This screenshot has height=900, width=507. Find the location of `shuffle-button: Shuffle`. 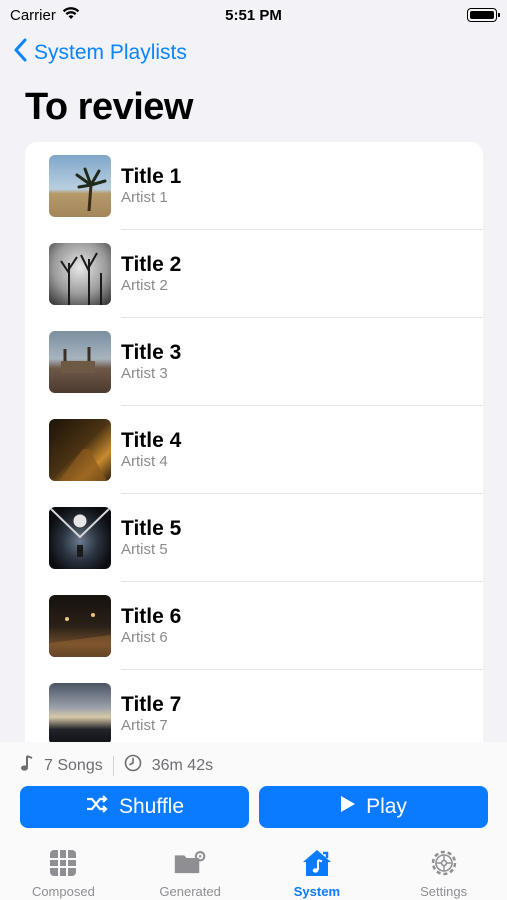

shuffle-button: Shuffle is located at coordinates (134, 807).